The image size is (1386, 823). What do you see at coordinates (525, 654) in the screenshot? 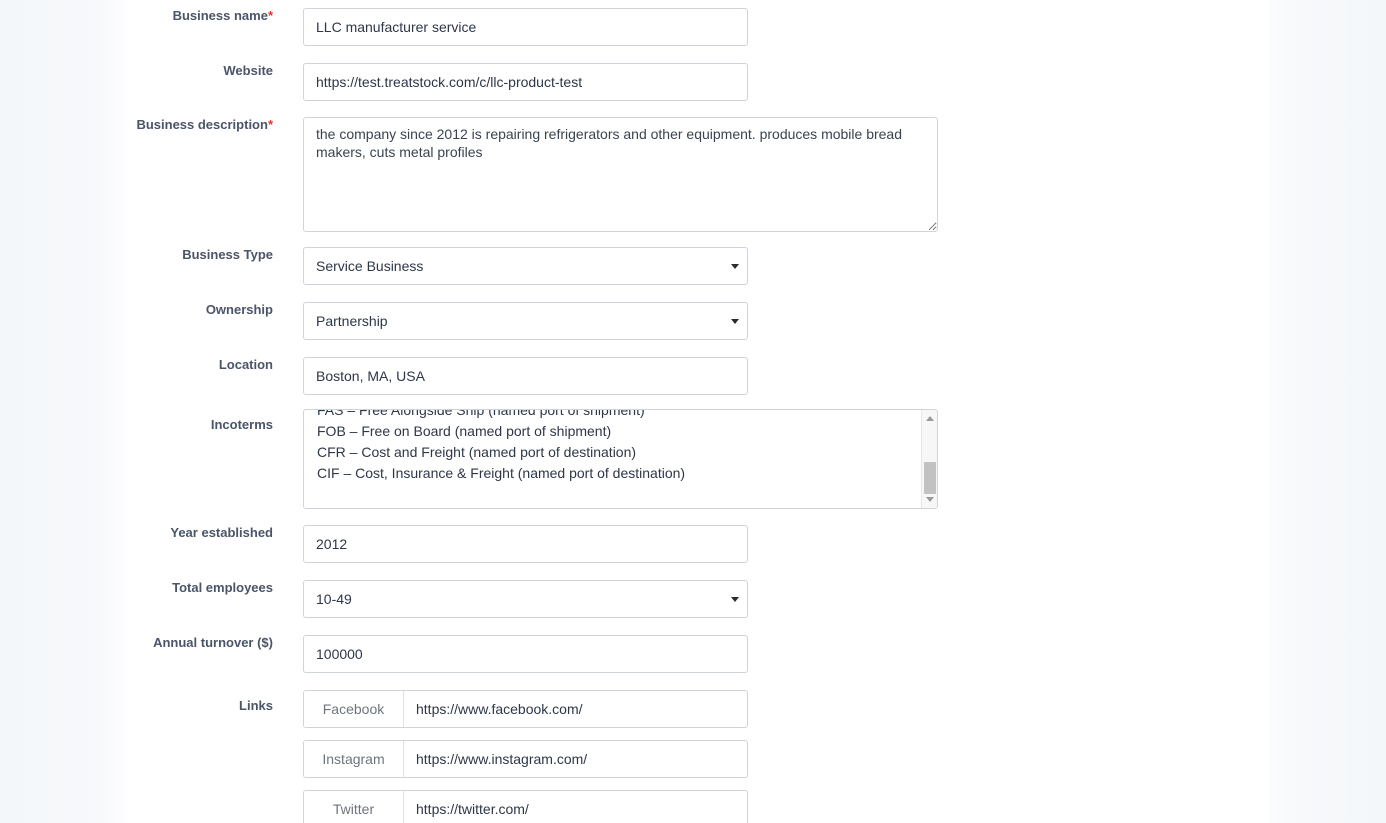
I see `annual-turnover-input` at bounding box center [525, 654].